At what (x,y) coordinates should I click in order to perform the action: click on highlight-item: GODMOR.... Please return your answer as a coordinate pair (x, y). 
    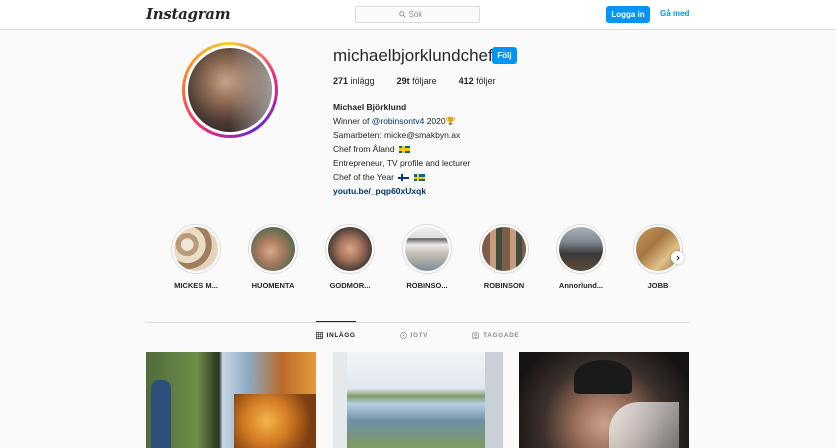
    Looking at the image, I should click on (350, 257).